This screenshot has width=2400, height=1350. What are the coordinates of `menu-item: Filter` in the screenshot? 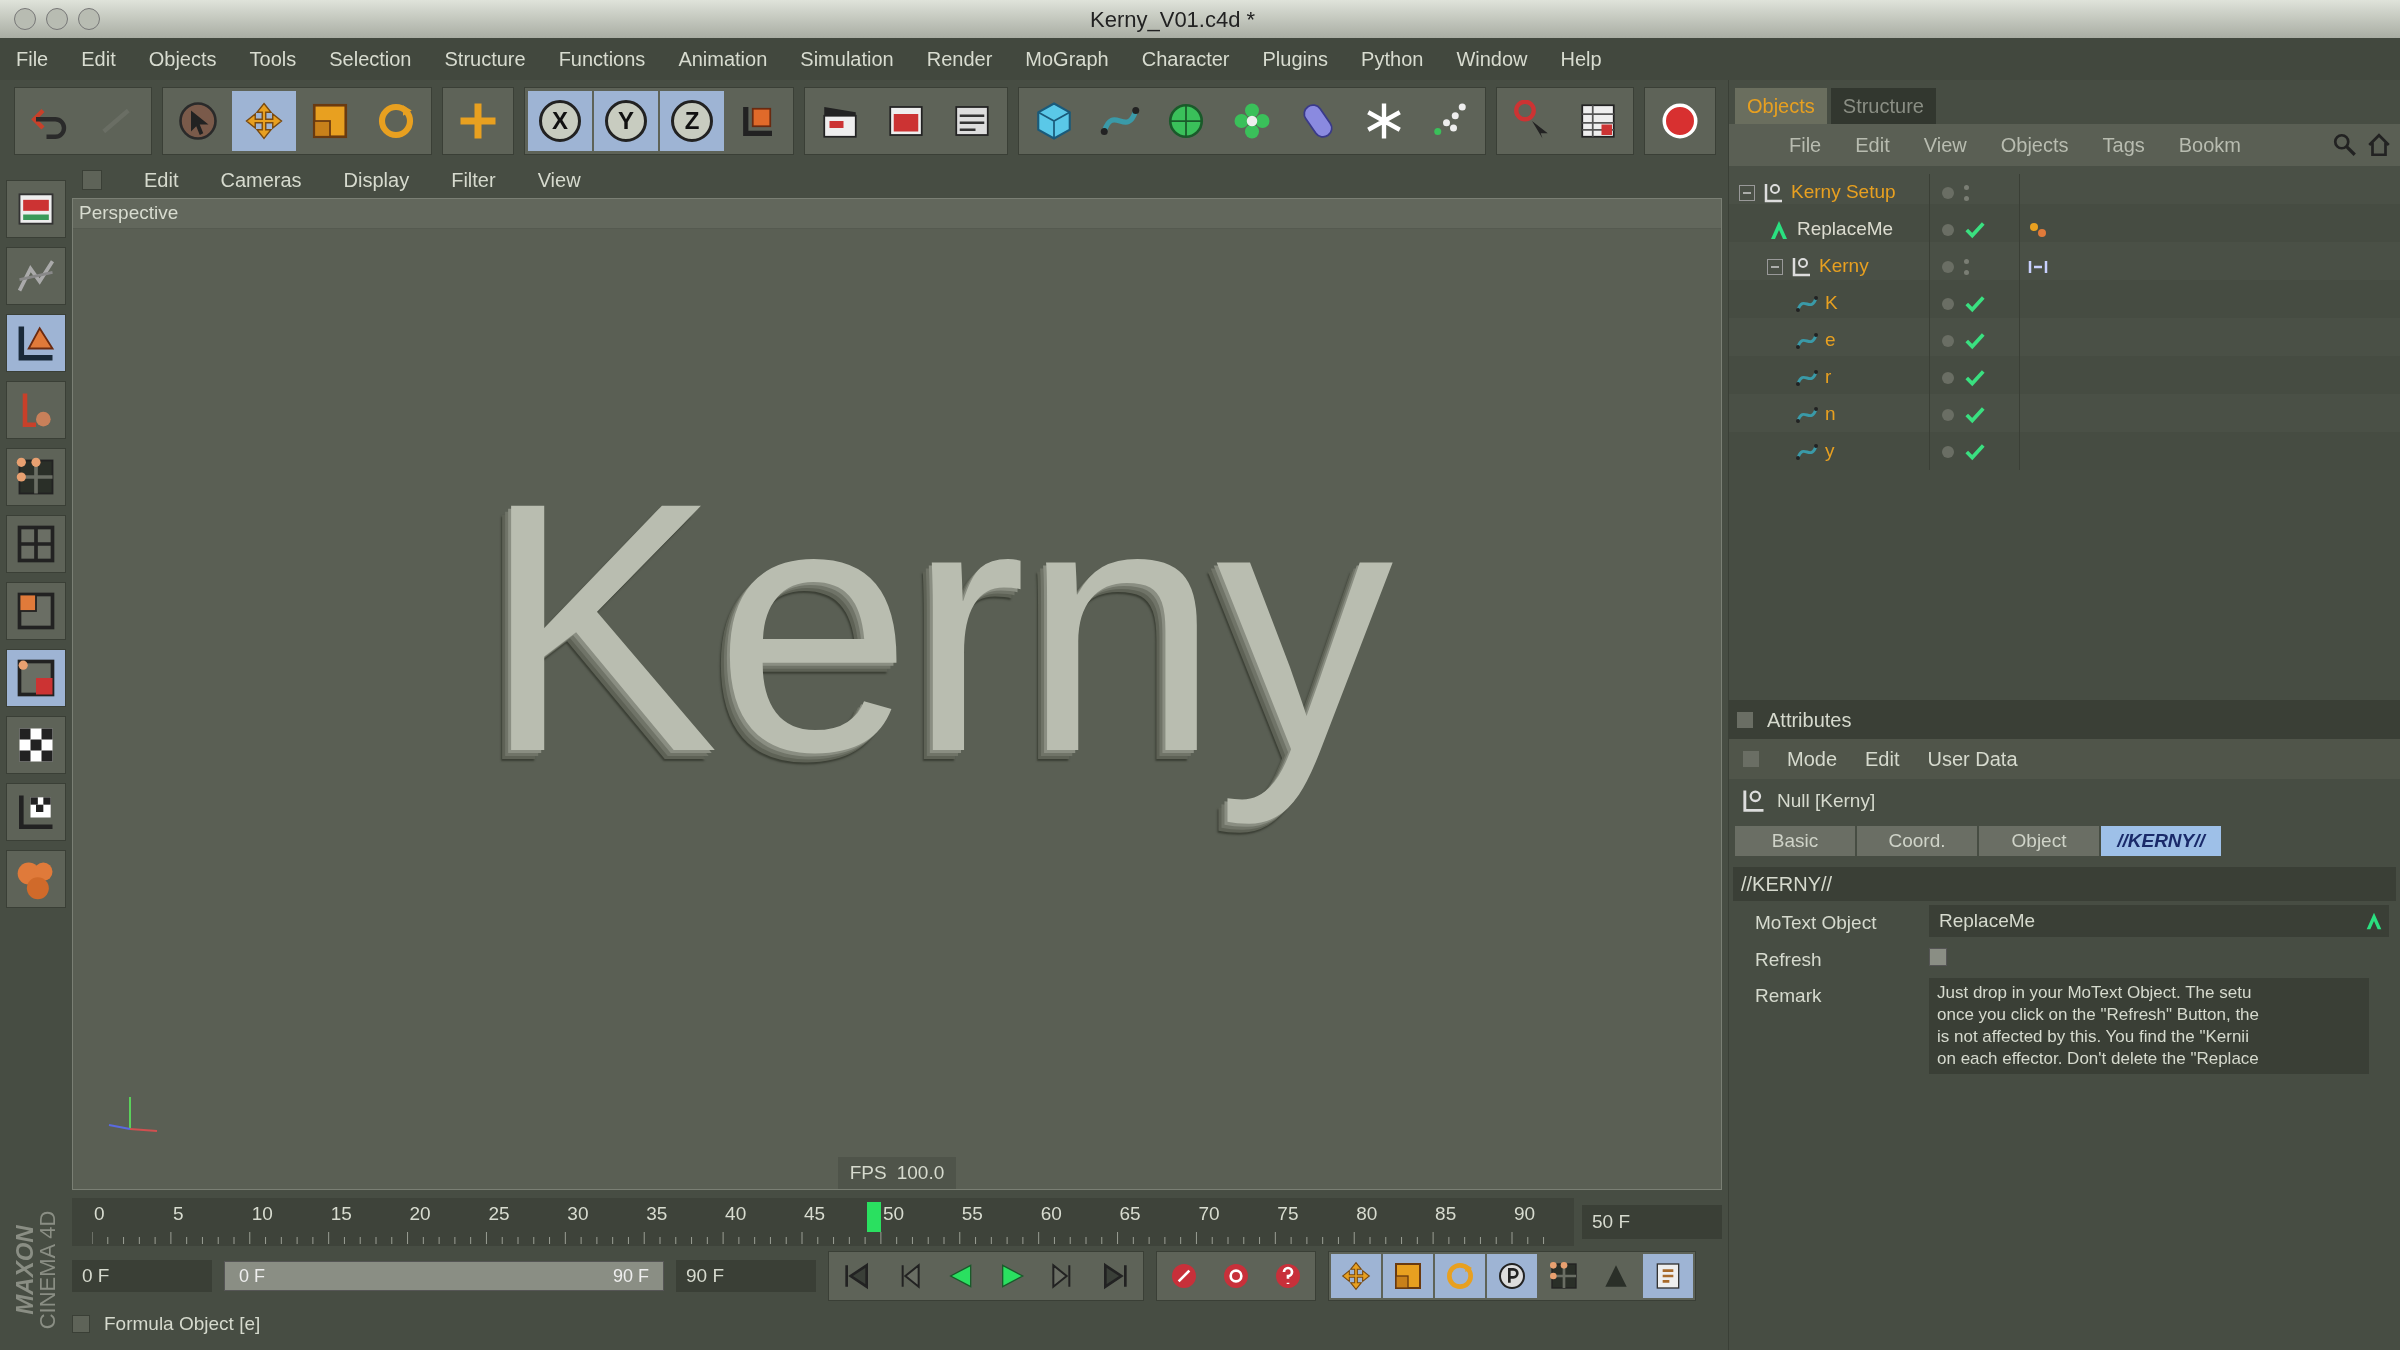 It's located at (473, 180).